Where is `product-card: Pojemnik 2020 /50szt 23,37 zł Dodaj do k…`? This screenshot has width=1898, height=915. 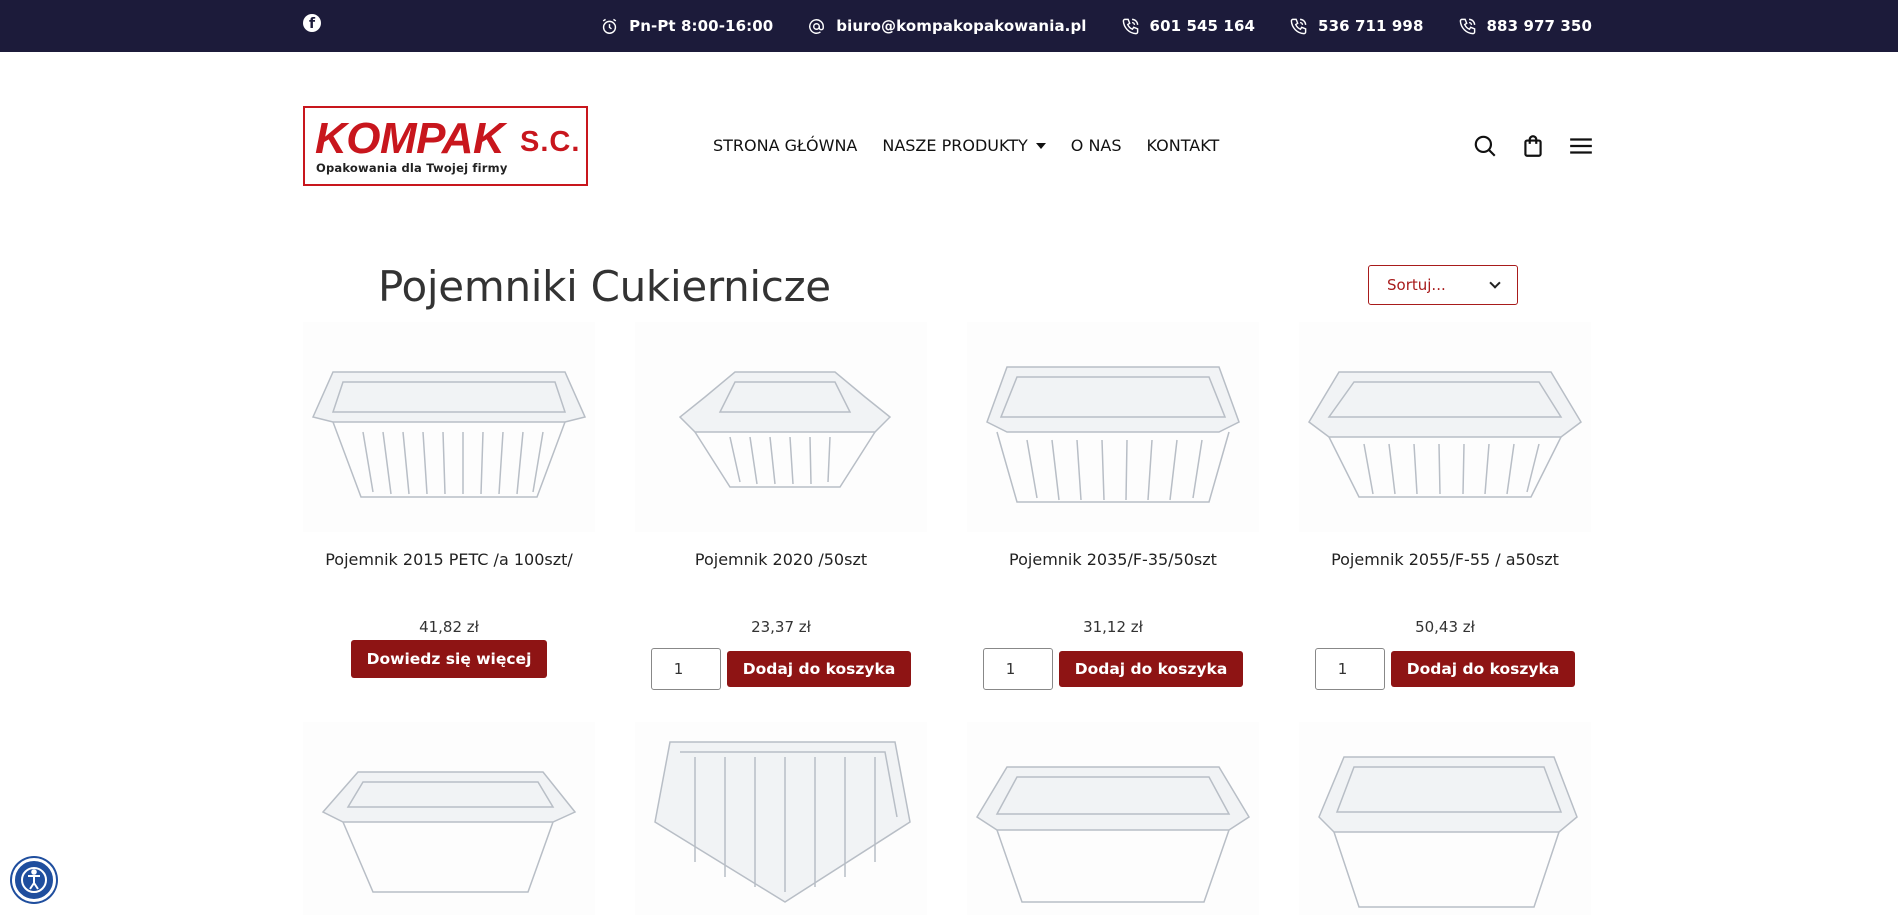 product-card: Pojemnik 2020 /50szt 23,37 zł Dodaj do k… is located at coordinates (781, 521).